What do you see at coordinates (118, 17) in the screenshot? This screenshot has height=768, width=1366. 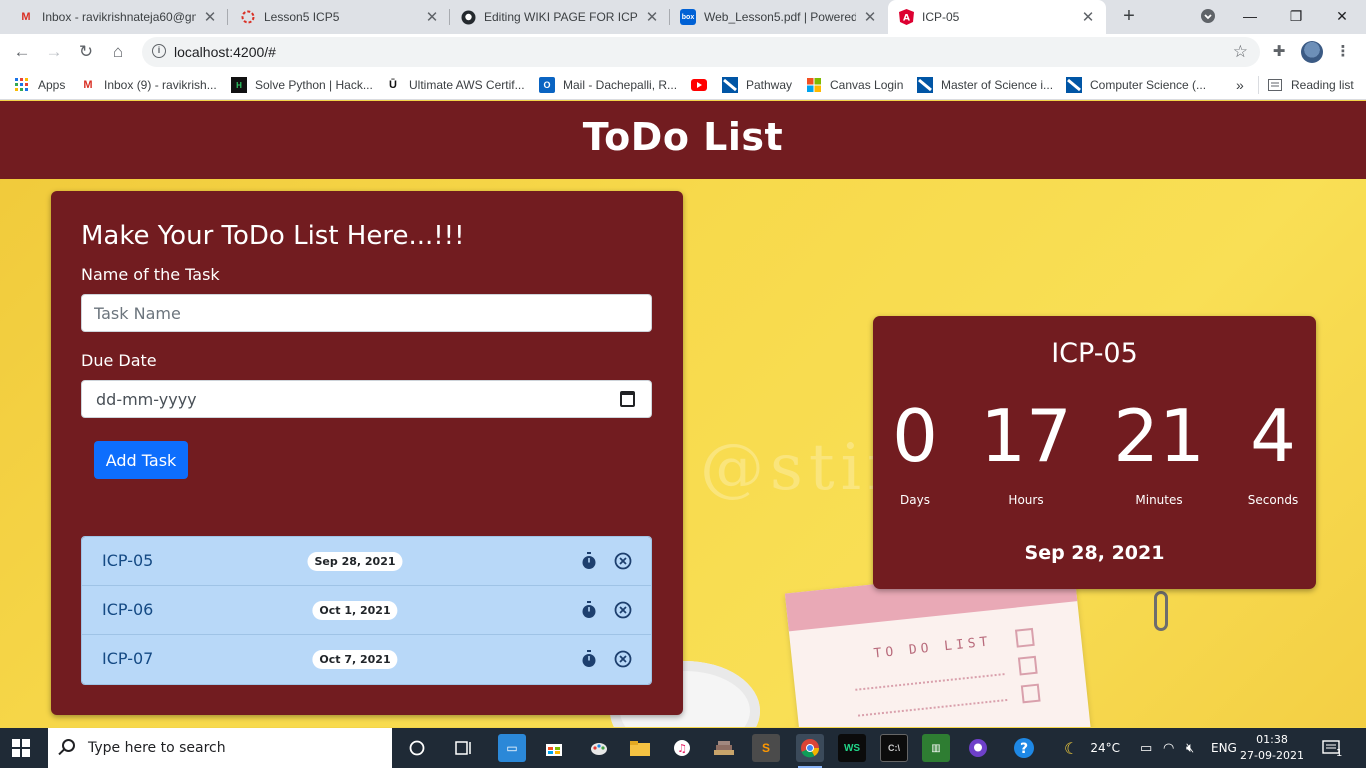 I see `browser-tab-gmail: M Inbox - ravikrishnateja60@gmail.com ✕` at bounding box center [118, 17].